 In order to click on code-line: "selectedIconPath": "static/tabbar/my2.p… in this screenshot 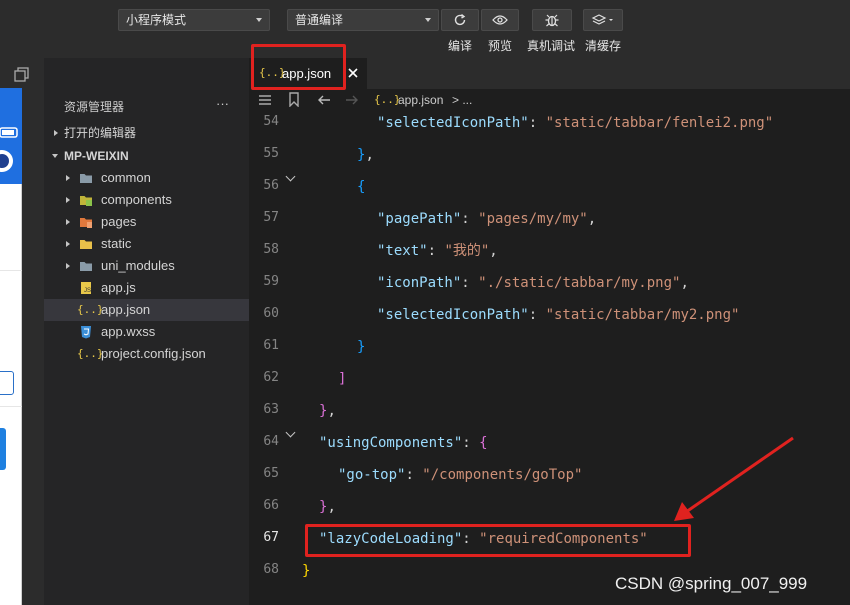, I will do `click(558, 315)`.